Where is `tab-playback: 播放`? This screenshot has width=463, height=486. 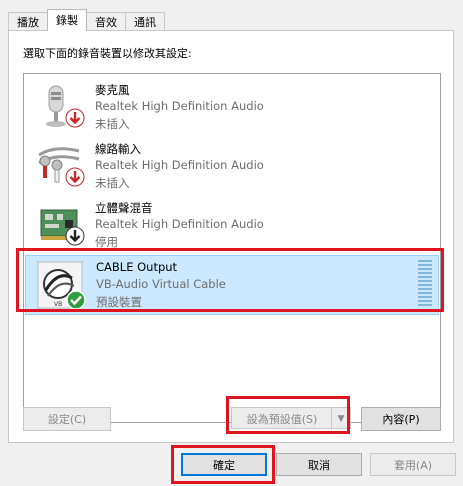 tab-playback: 播放 is located at coordinates (28, 21).